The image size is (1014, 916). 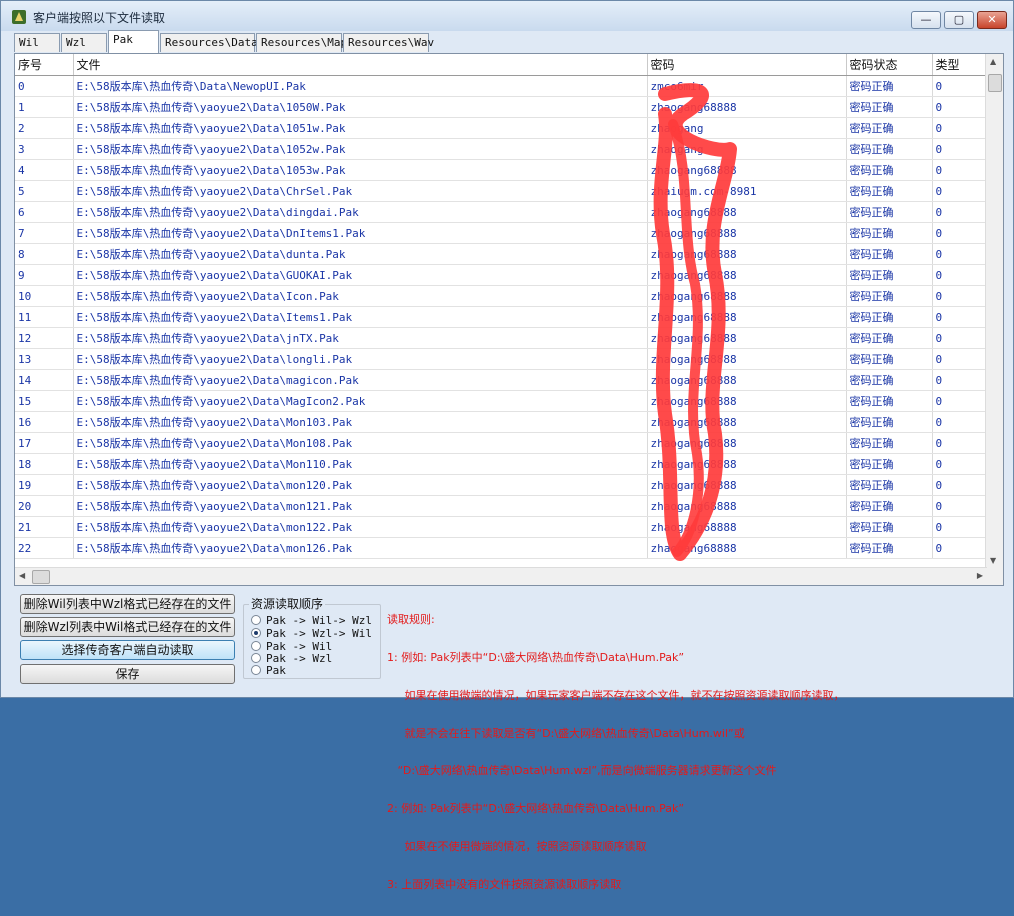 I want to click on cell-file: E:\58版本库\热血传奇\yaoyue2\Data\Items1.Pak, so click(x=360, y=317).